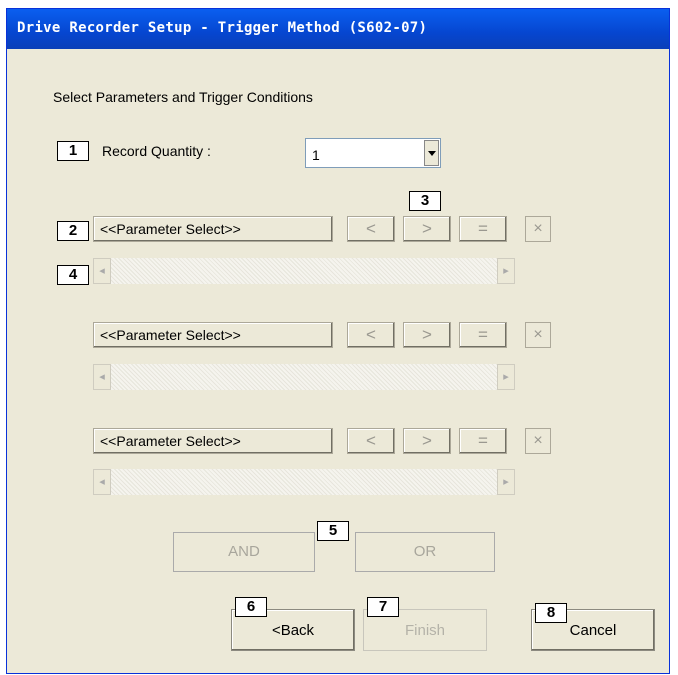 The height and width of the screenshot is (675, 678). Describe the element at coordinates (183, 97) in the screenshot. I see `instructions-label: Select Parameters and Trigger Conditions` at that location.